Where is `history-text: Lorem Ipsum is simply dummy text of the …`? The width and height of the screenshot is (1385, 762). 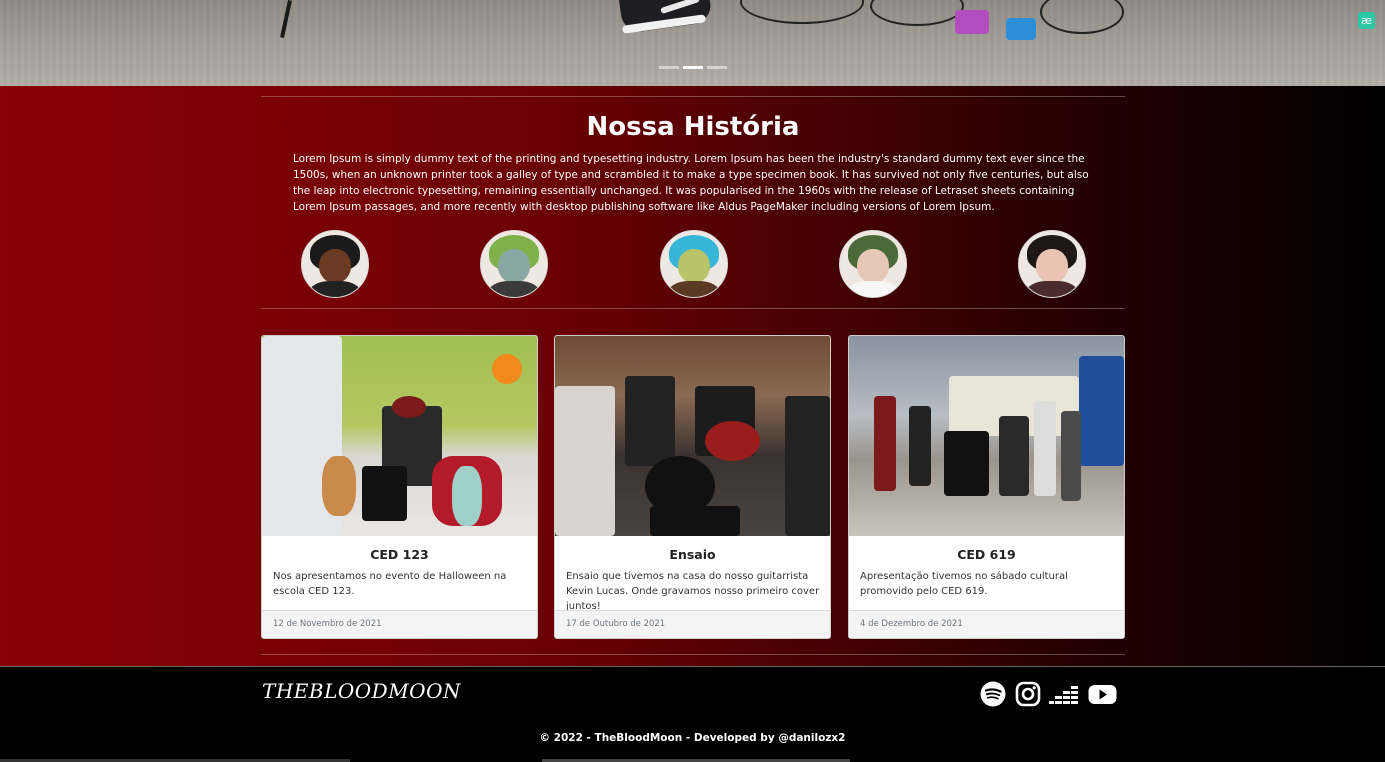 history-text: Lorem Ipsum is simply dummy text of the … is located at coordinates (691, 183).